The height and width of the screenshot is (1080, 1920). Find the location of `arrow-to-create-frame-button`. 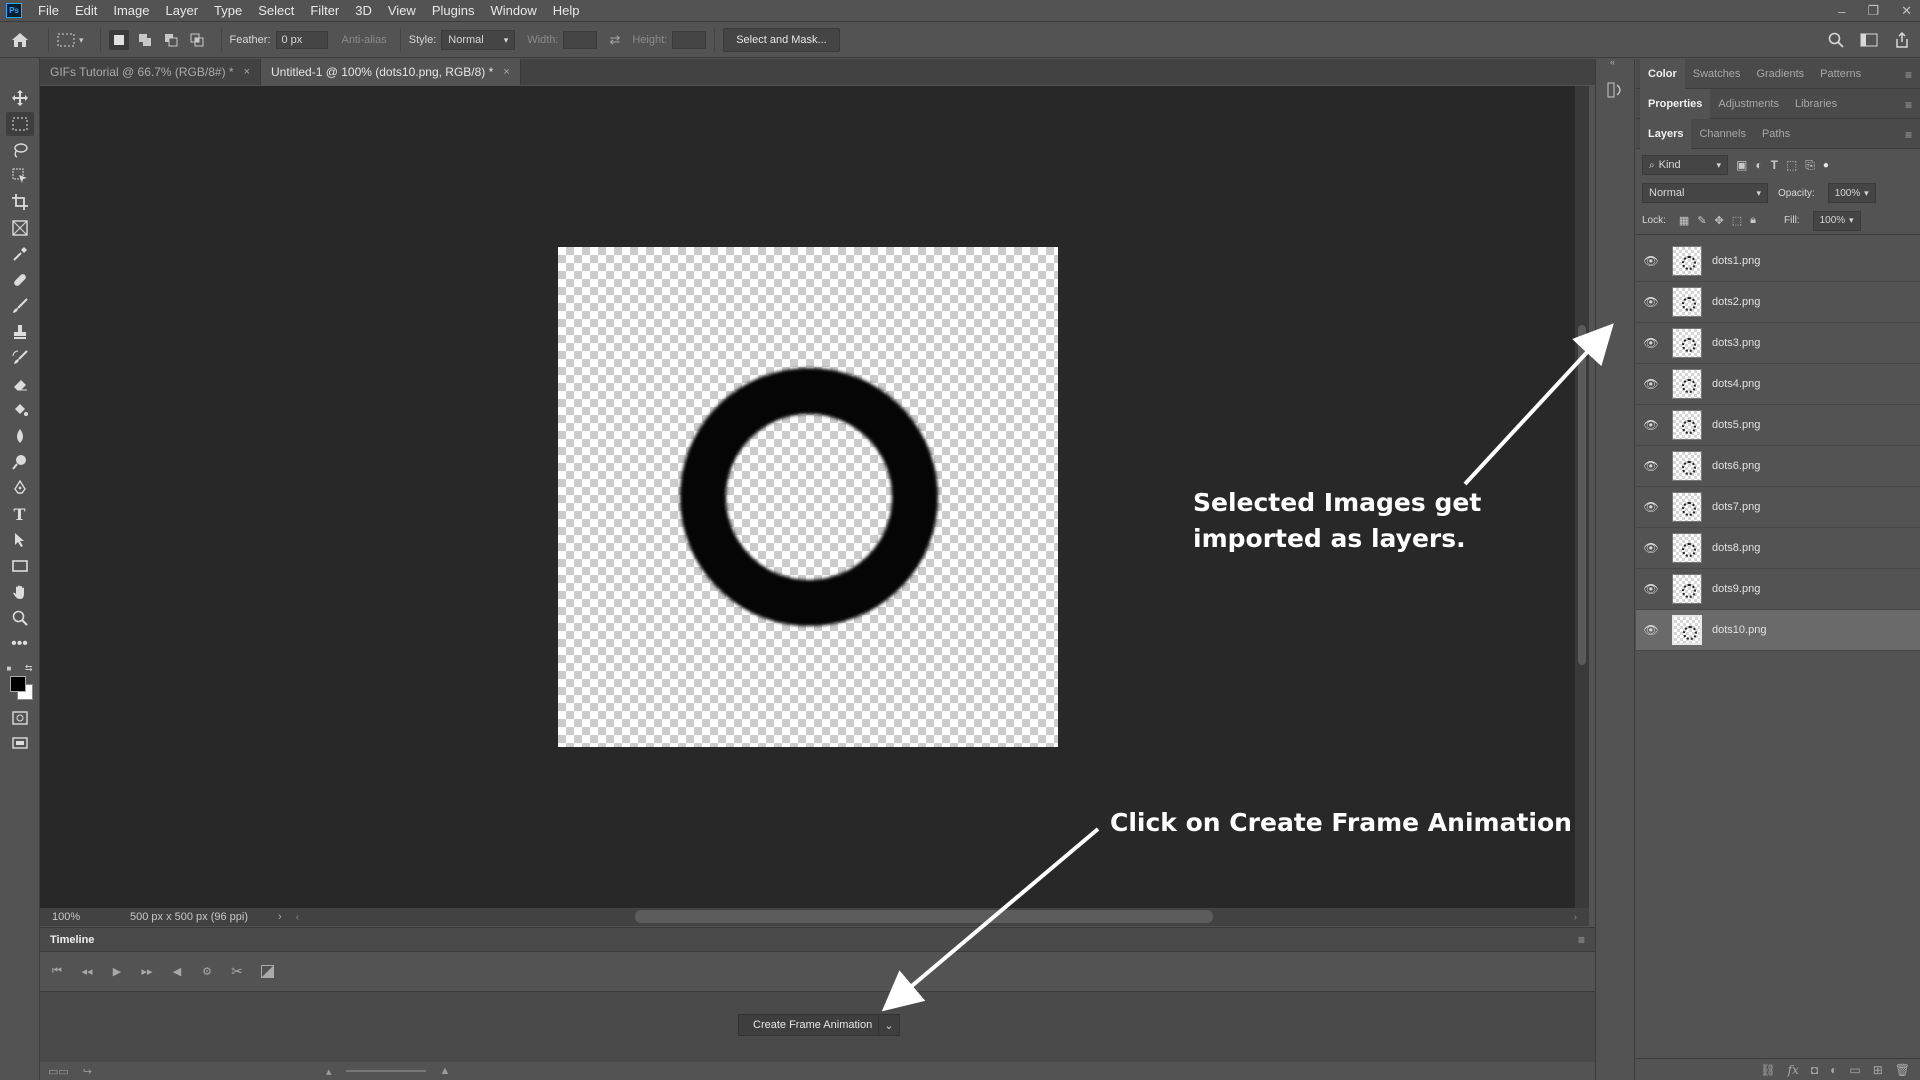

arrow-to-create-frame-button is located at coordinates (990, 919).